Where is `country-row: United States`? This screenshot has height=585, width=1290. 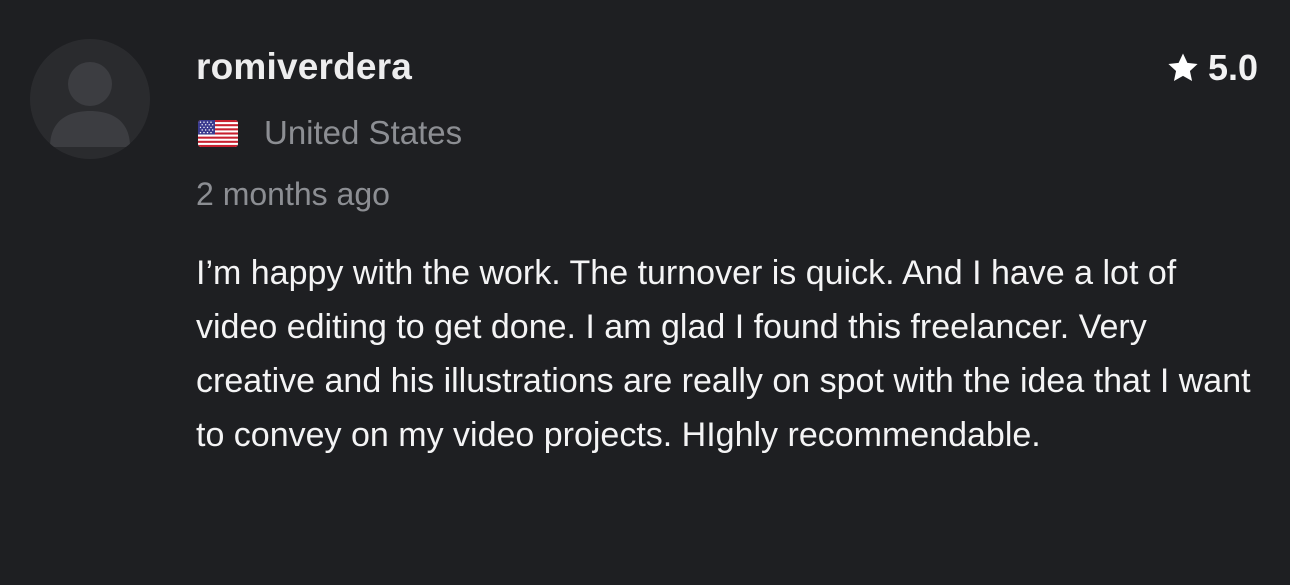
country-row: United States is located at coordinates (330, 133).